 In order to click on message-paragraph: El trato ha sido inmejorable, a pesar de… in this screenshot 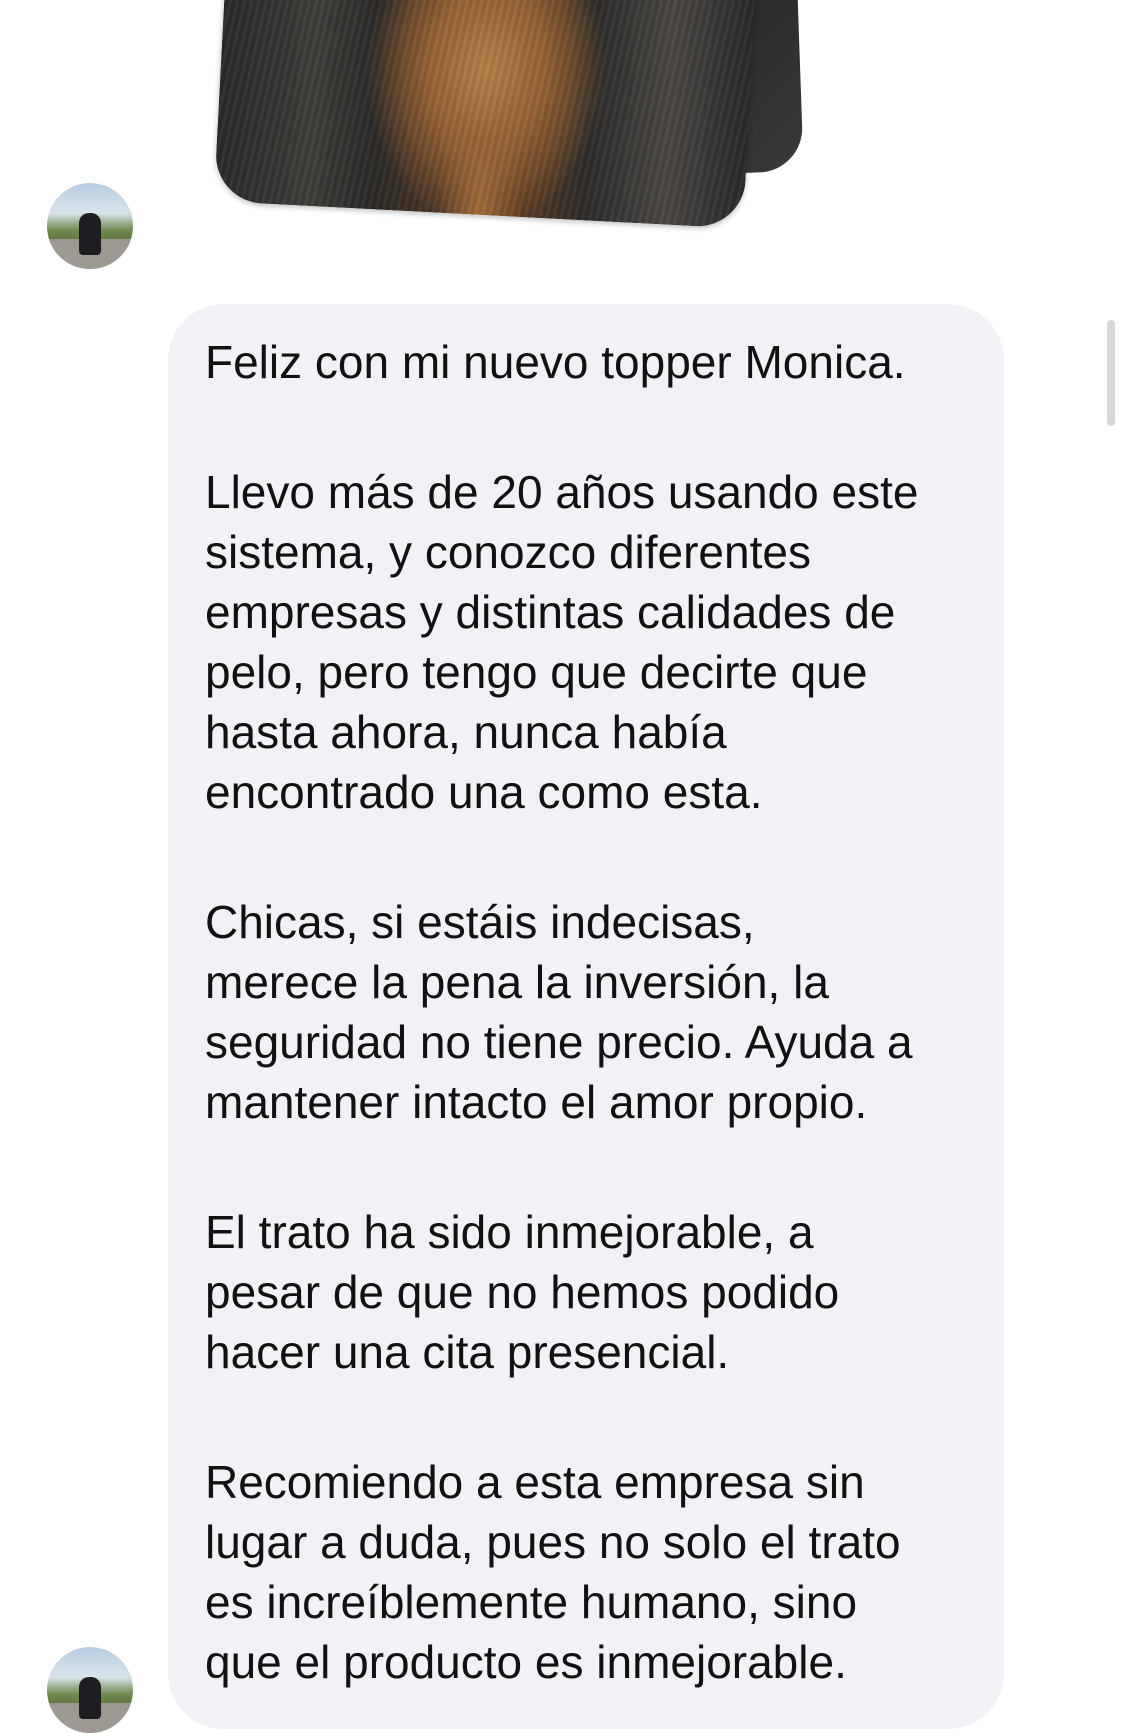, I will do `click(522, 1292)`.